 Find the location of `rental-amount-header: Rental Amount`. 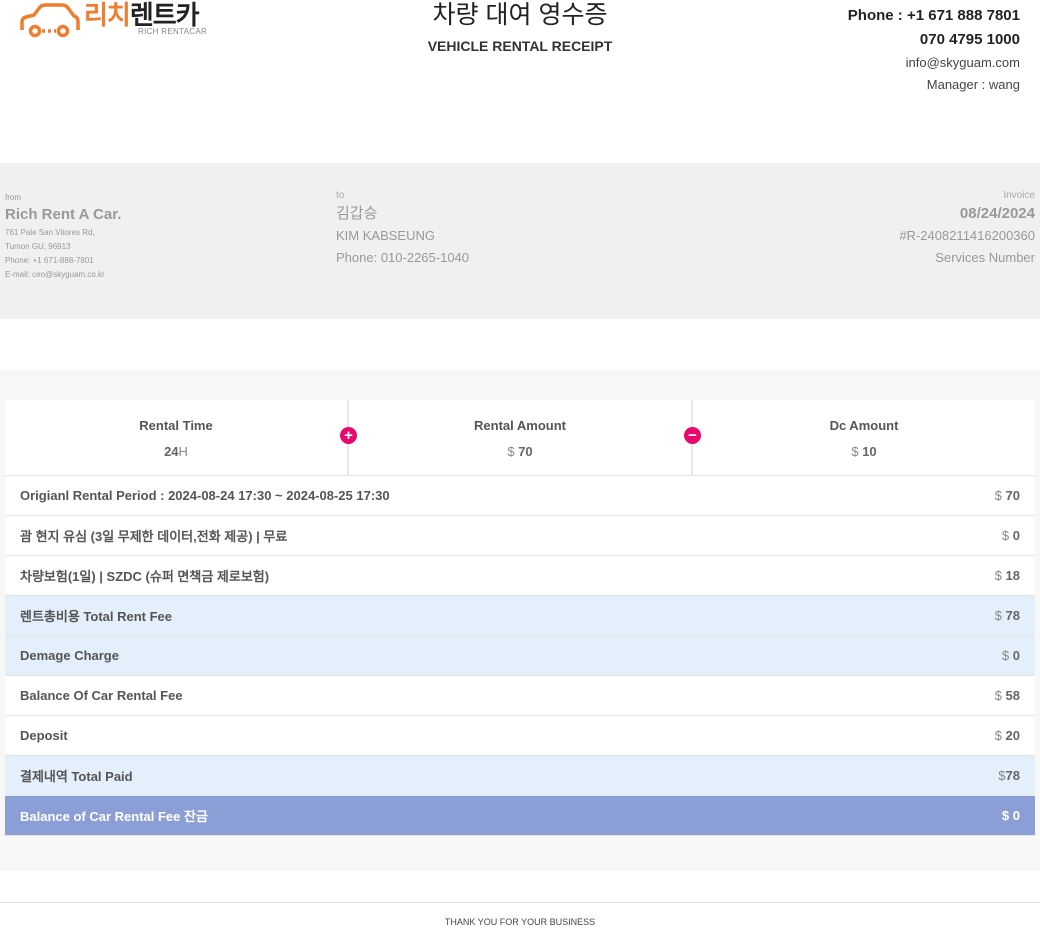

rental-amount-header: Rental Amount is located at coordinates (520, 425).